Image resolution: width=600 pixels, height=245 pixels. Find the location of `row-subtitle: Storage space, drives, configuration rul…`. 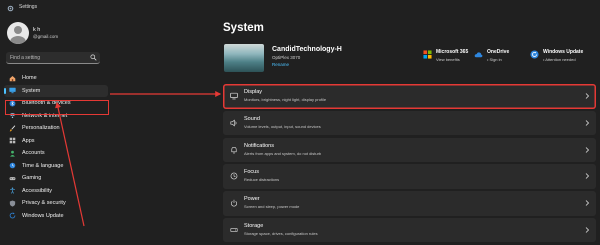

row-subtitle: Storage space, drives, configuration rul… is located at coordinates (281, 233).